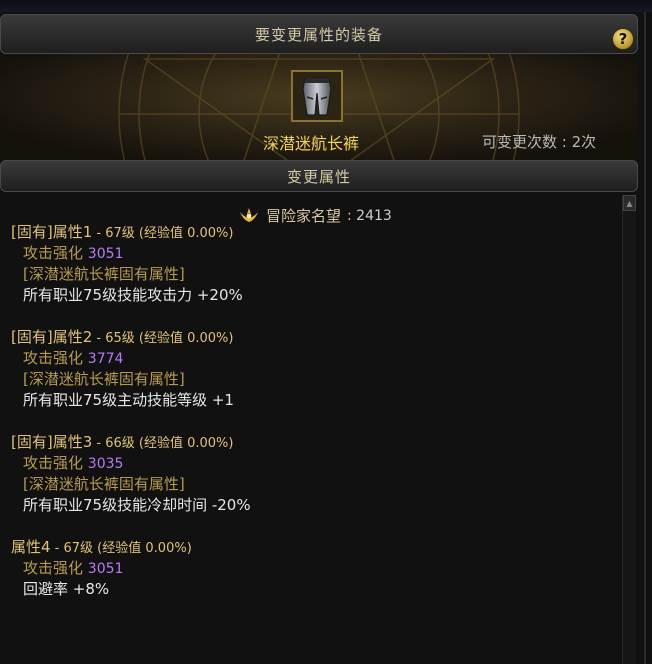  I want to click on item-slot, so click(317, 96).